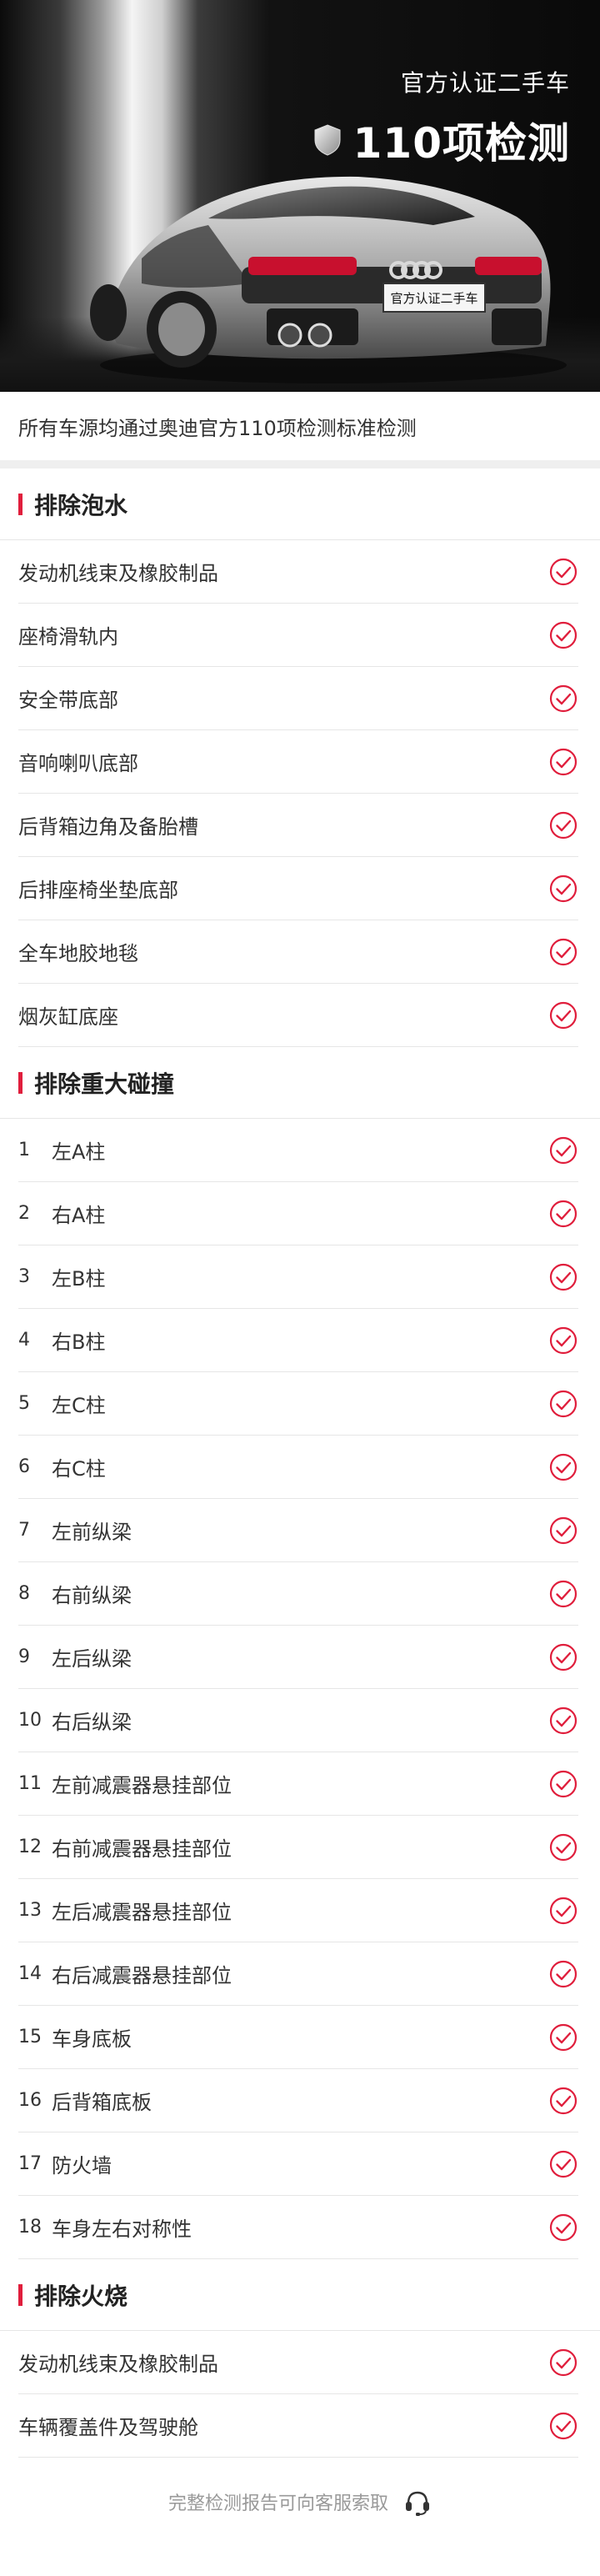 This screenshot has height=2576, width=600. I want to click on inspection-item: 后排座椅坐垫底部, so click(98, 888).